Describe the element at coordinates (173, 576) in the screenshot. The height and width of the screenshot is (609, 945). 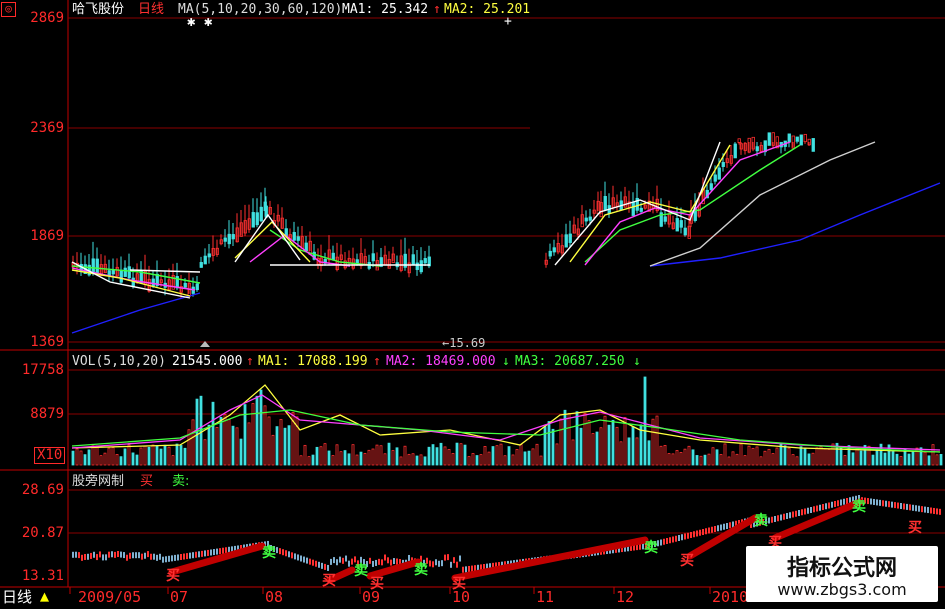
I see `buy-signal: 买` at that location.